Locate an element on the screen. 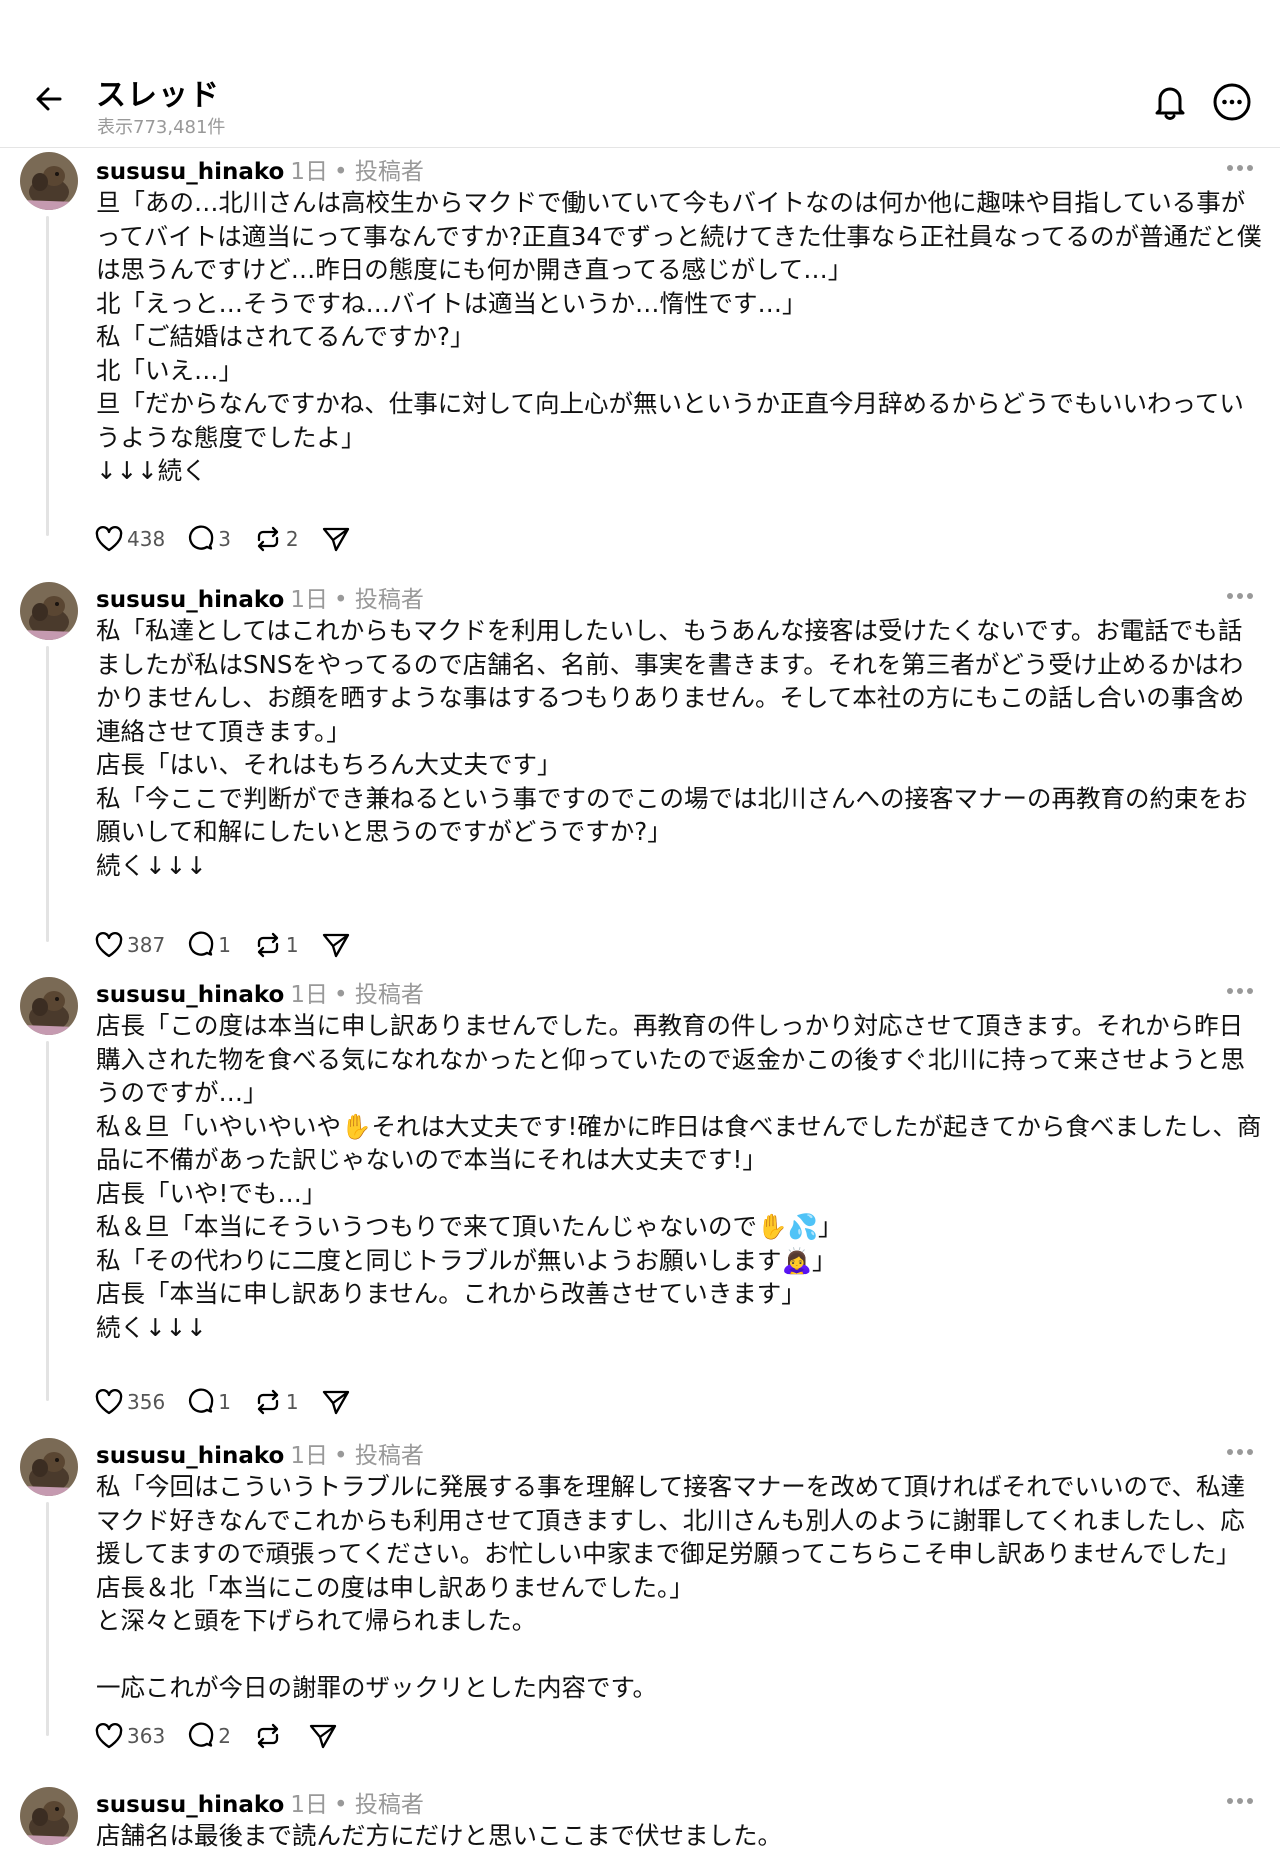 The image size is (1280, 1860). like-button: 438 is located at coordinates (129, 539).